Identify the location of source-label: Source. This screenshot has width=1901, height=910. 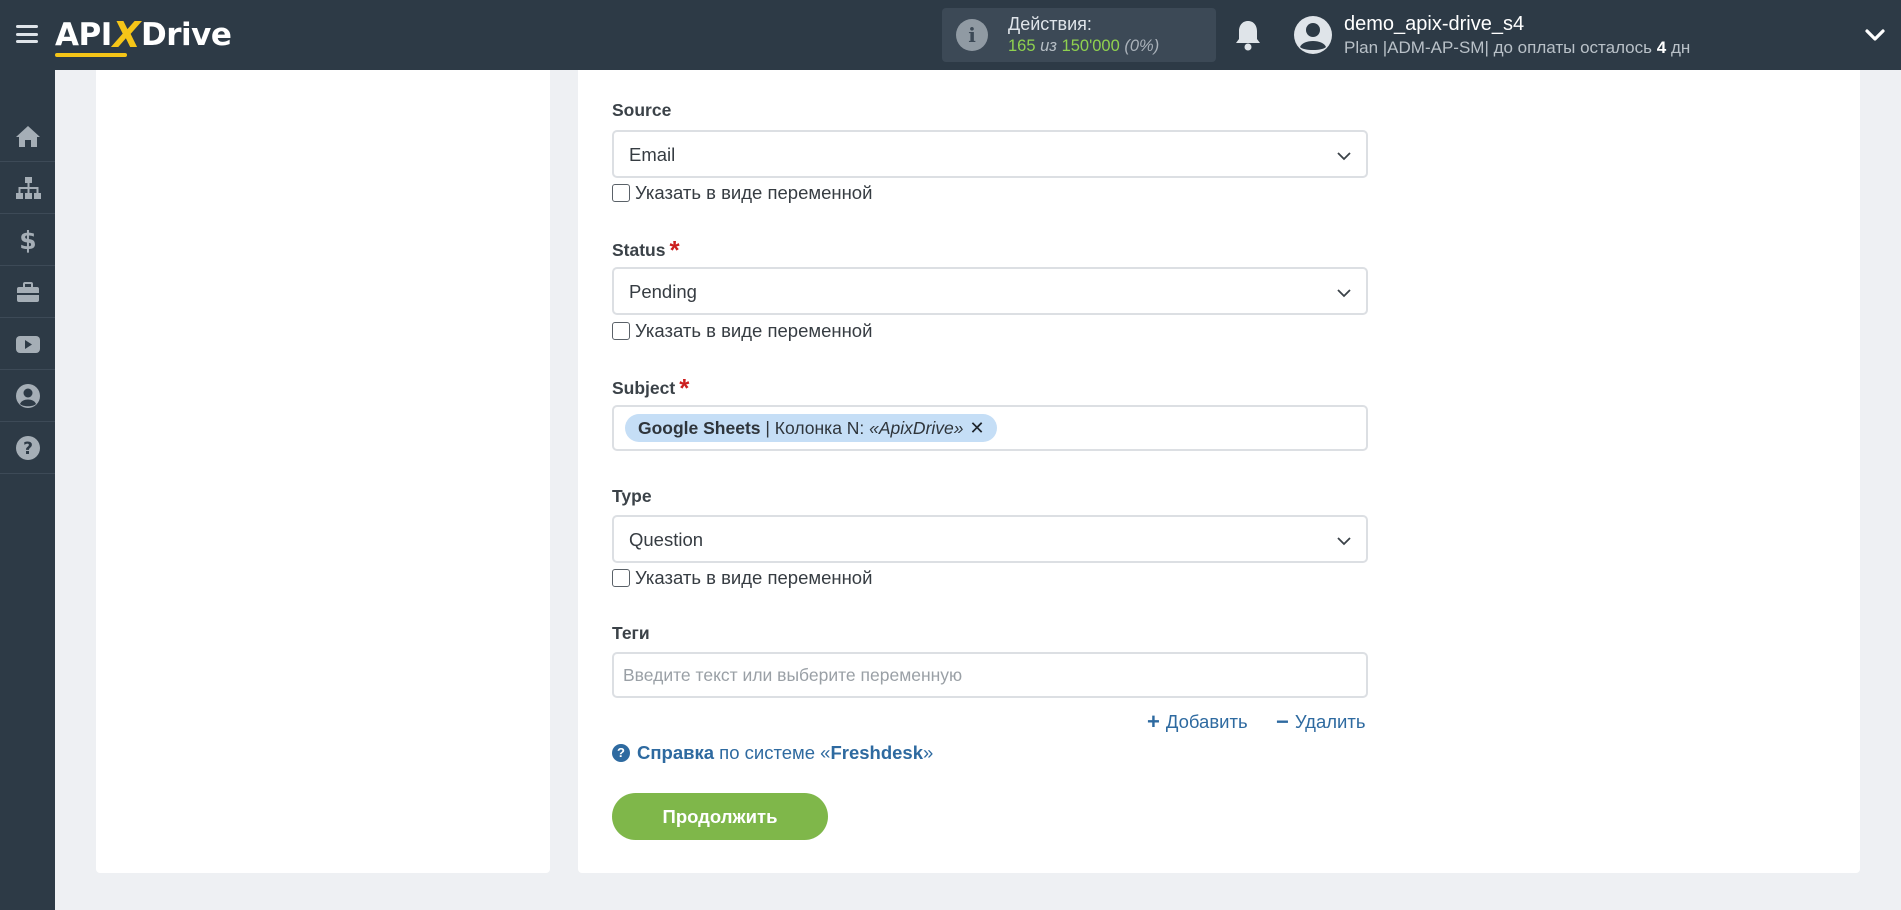
(641, 110).